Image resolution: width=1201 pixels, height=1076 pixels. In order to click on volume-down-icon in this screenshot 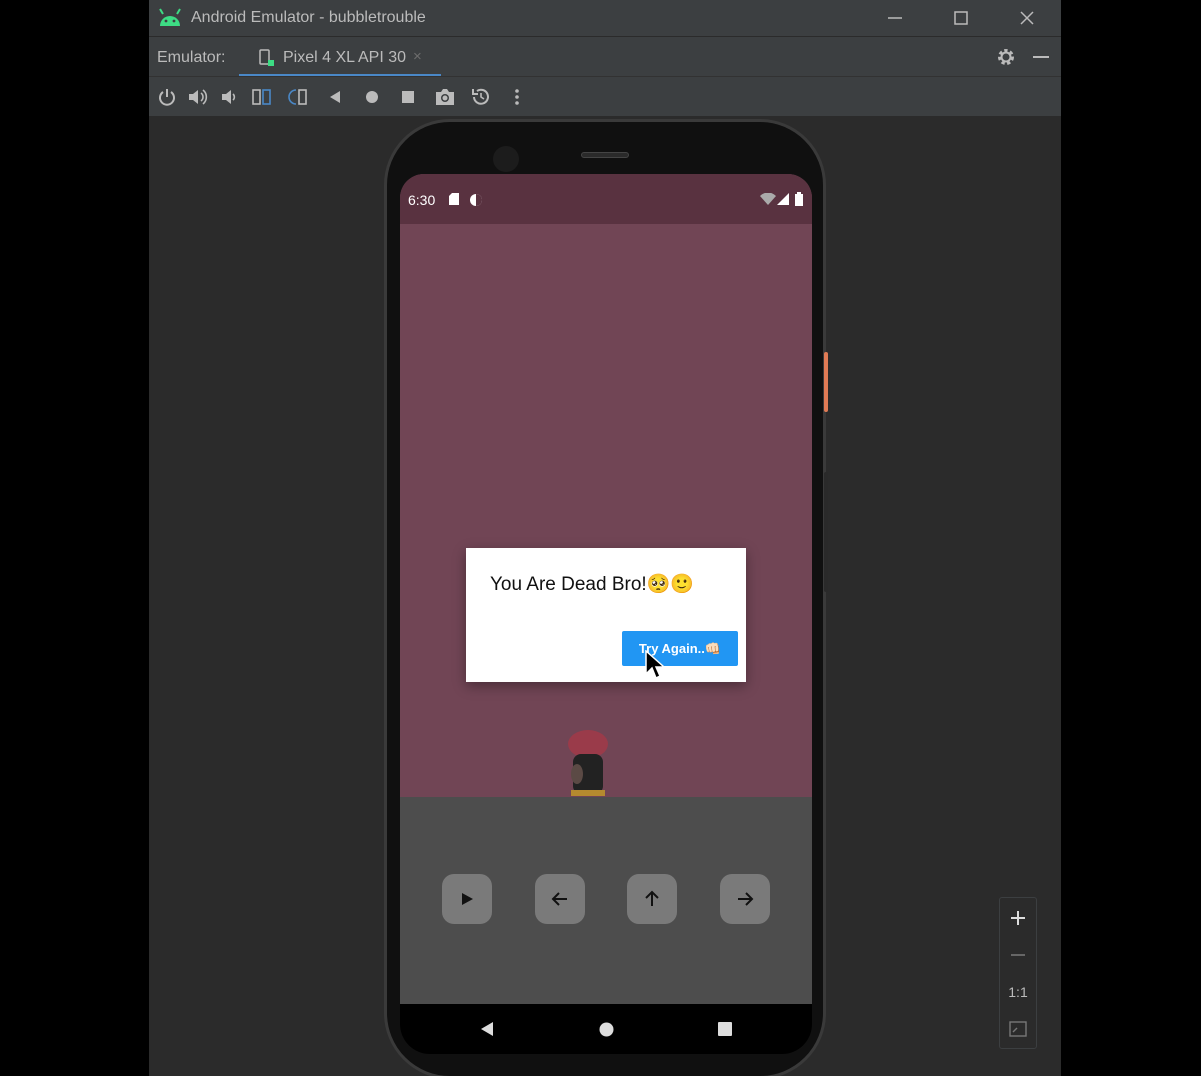, I will do `click(229, 97)`.